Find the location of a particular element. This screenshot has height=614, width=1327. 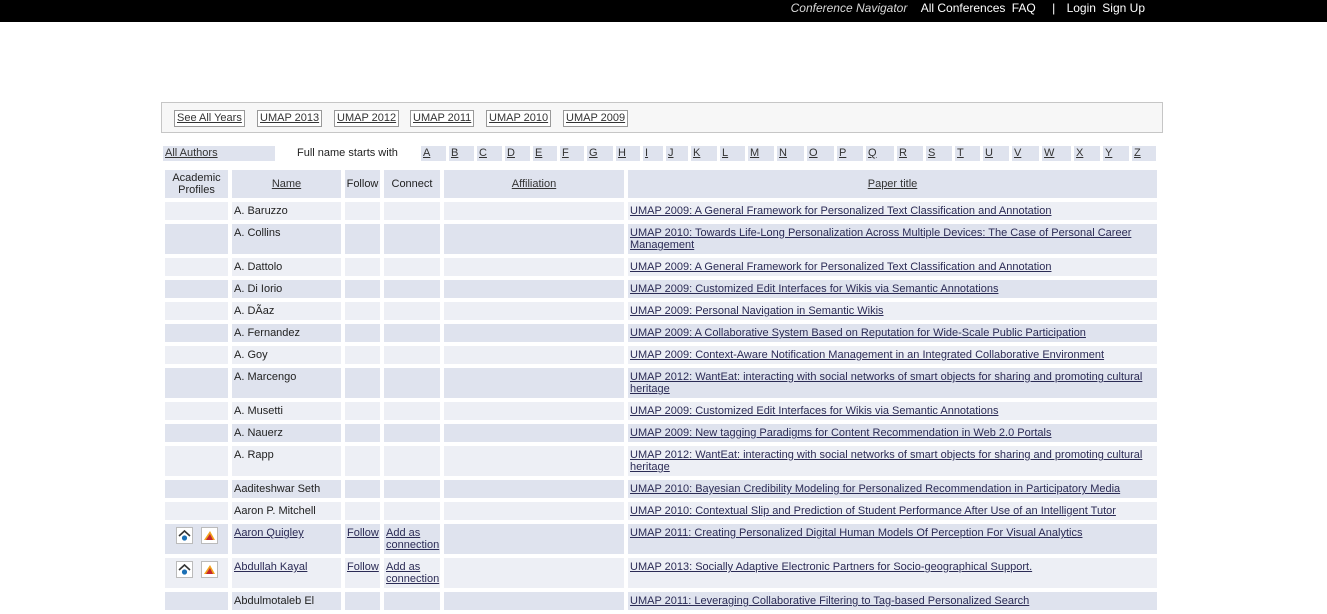

header-name: Name is located at coordinates (286, 184).